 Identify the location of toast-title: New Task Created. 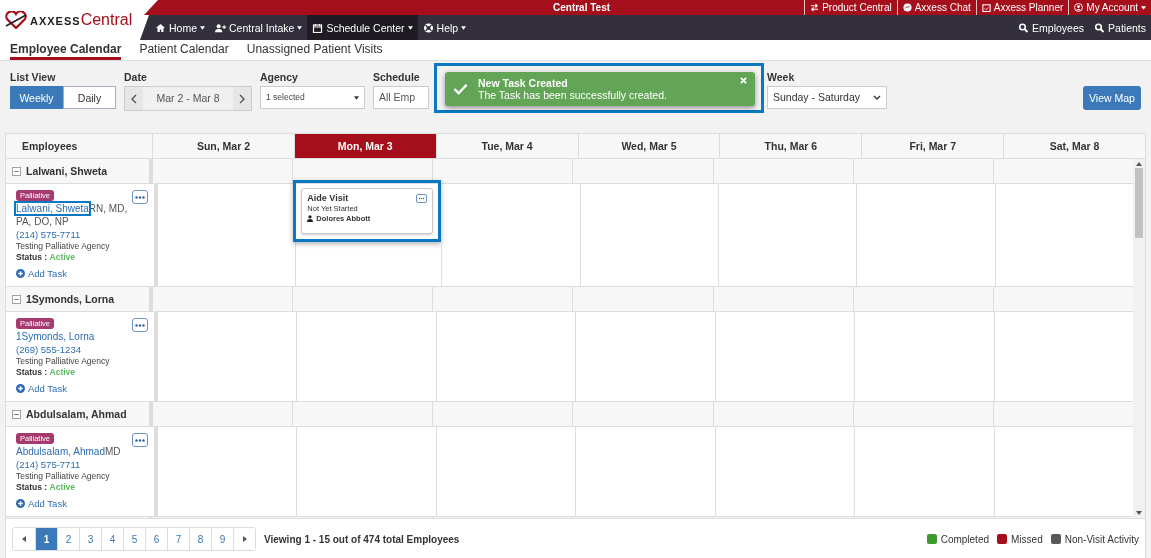
(523, 83).